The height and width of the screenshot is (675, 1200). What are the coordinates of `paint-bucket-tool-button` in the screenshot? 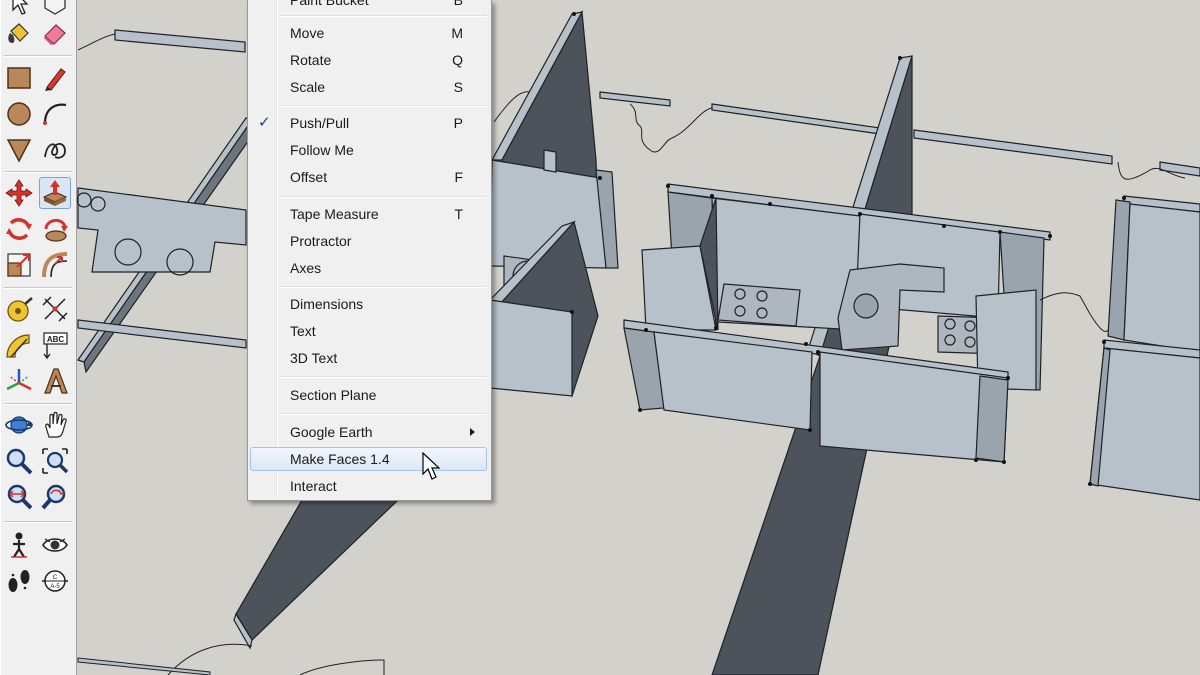 It's located at (19, 33).